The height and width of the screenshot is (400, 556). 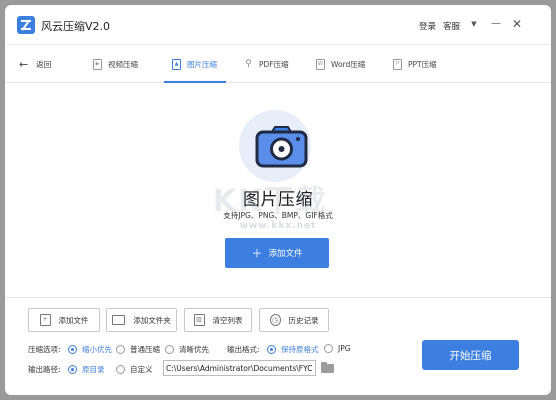 I want to click on radio-compress-normal: 普通压缩, so click(x=138, y=349).